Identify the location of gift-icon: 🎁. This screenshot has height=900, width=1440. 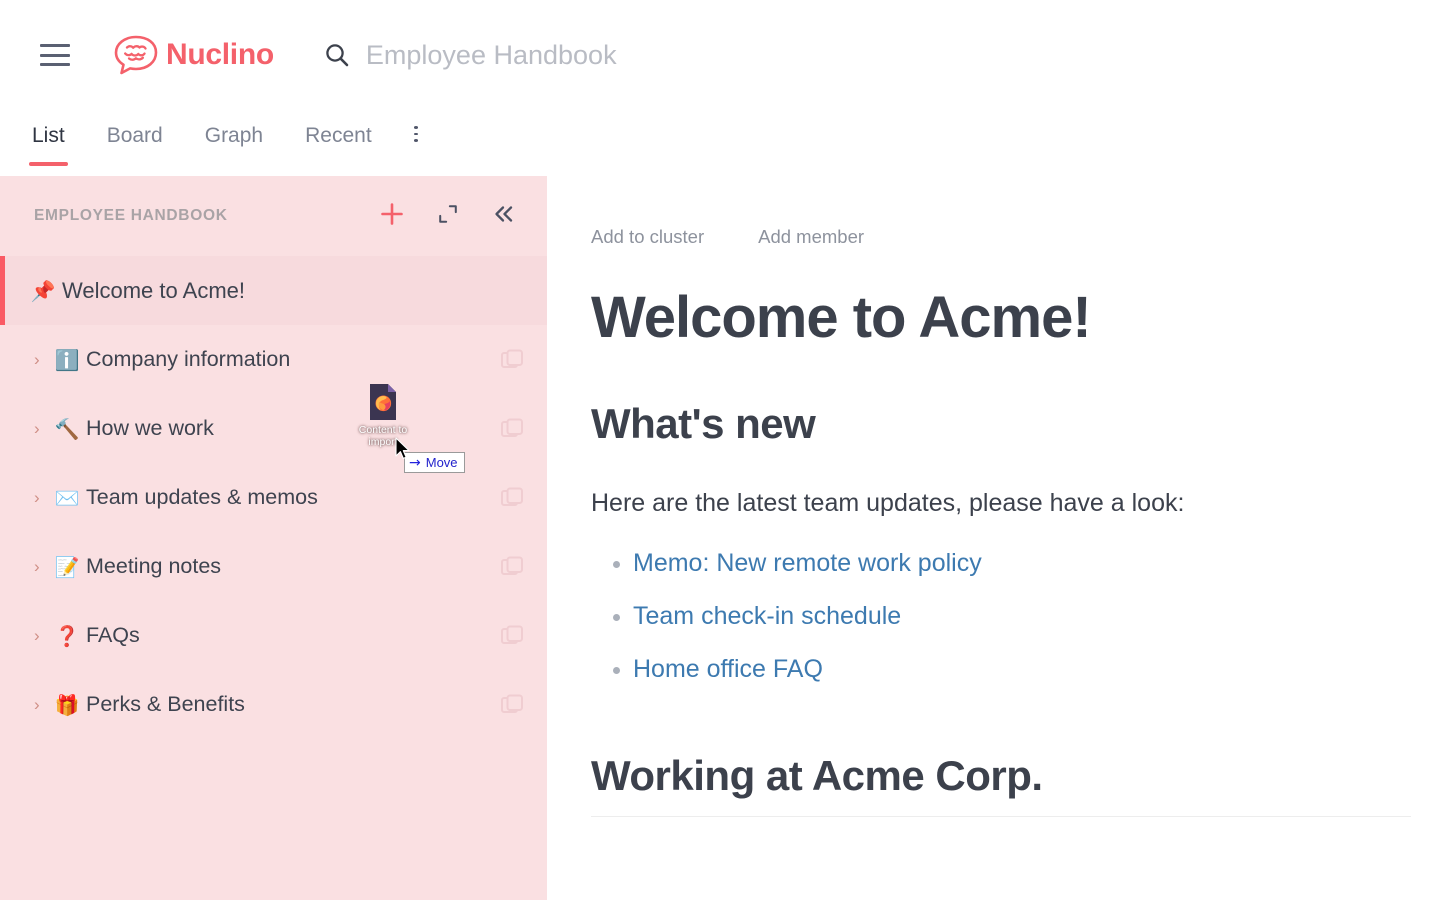
(67, 704).